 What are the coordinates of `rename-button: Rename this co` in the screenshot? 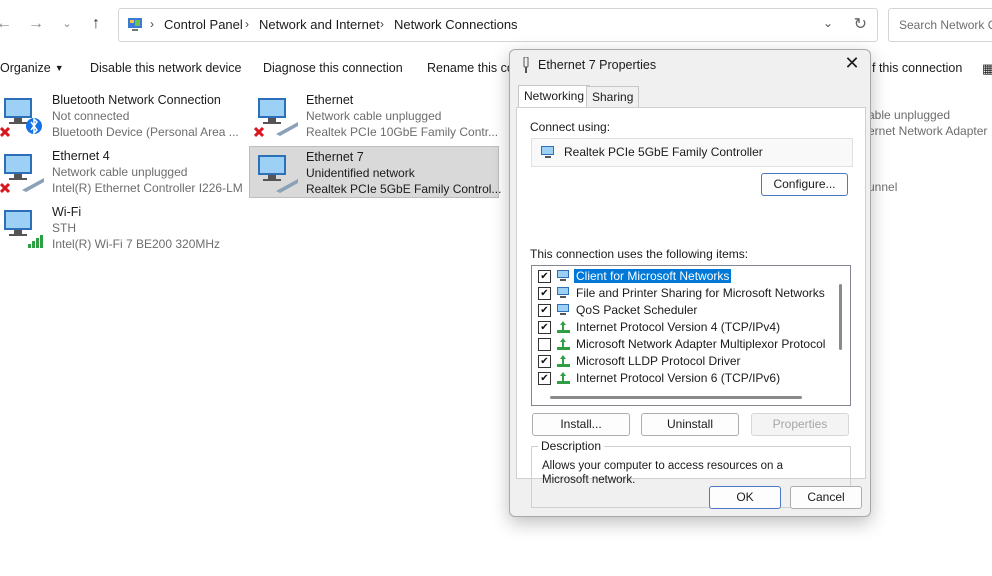 It's located at (470, 68).